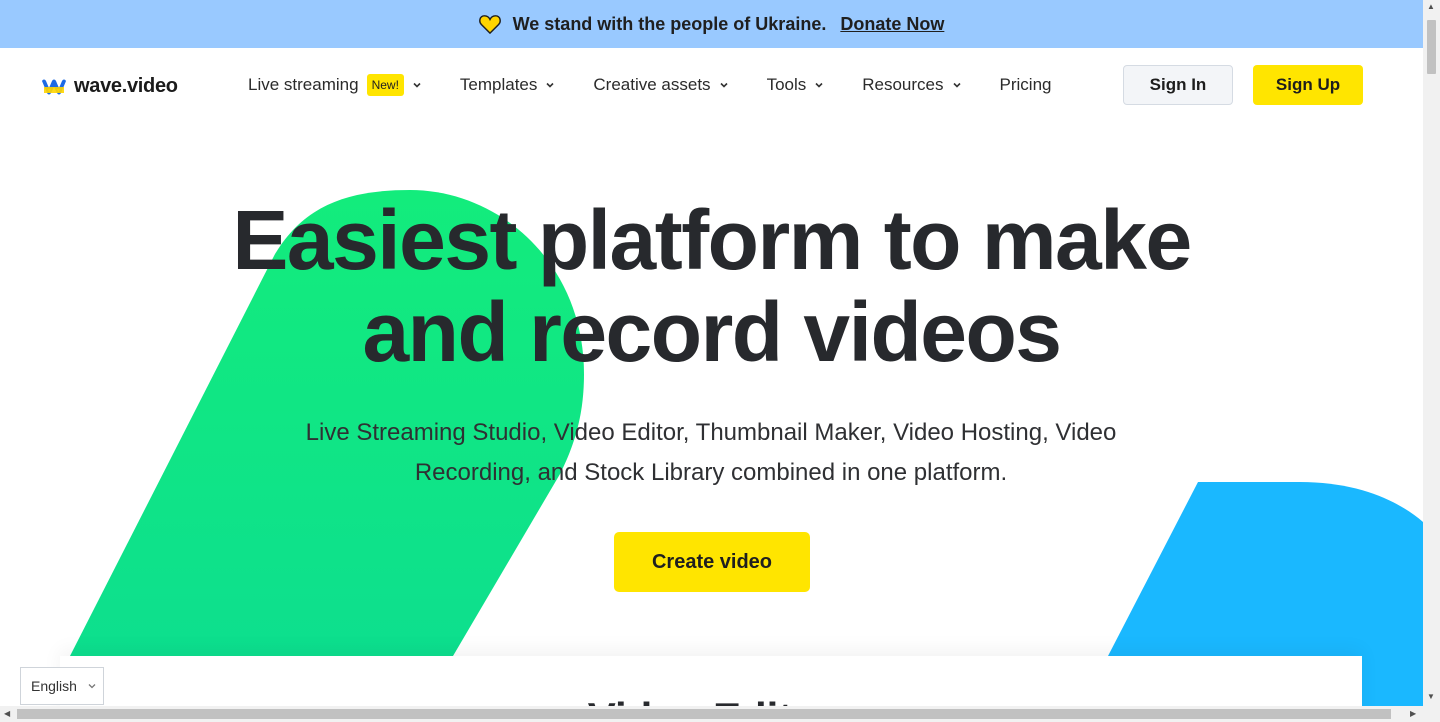 The image size is (1440, 722). I want to click on nav-label: Pricing, so click(1025, 84).